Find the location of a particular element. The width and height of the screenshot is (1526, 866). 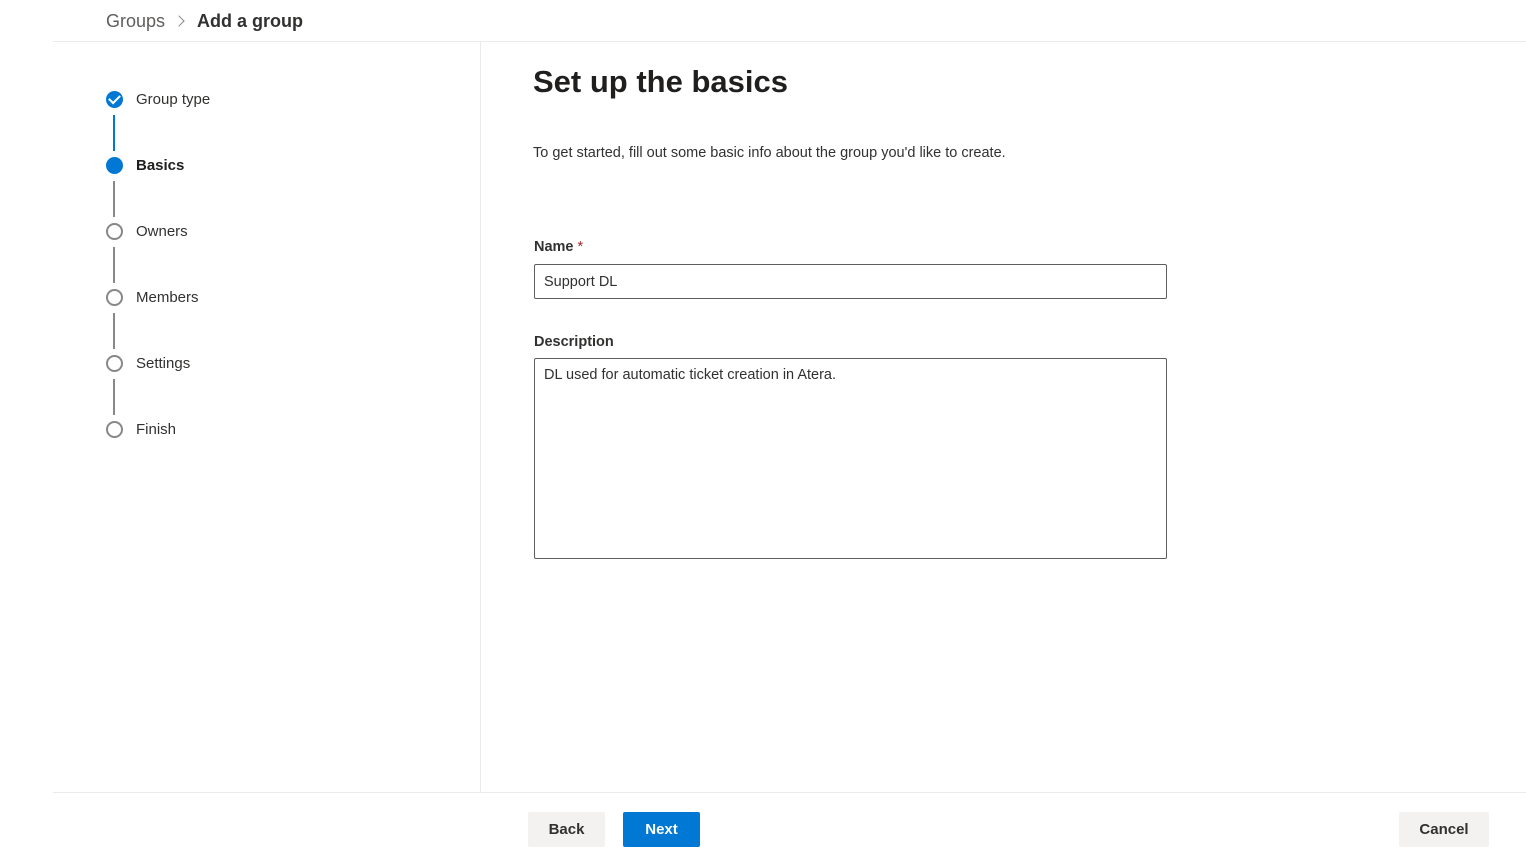

next-button: Next is located at coordinates (661, 829).